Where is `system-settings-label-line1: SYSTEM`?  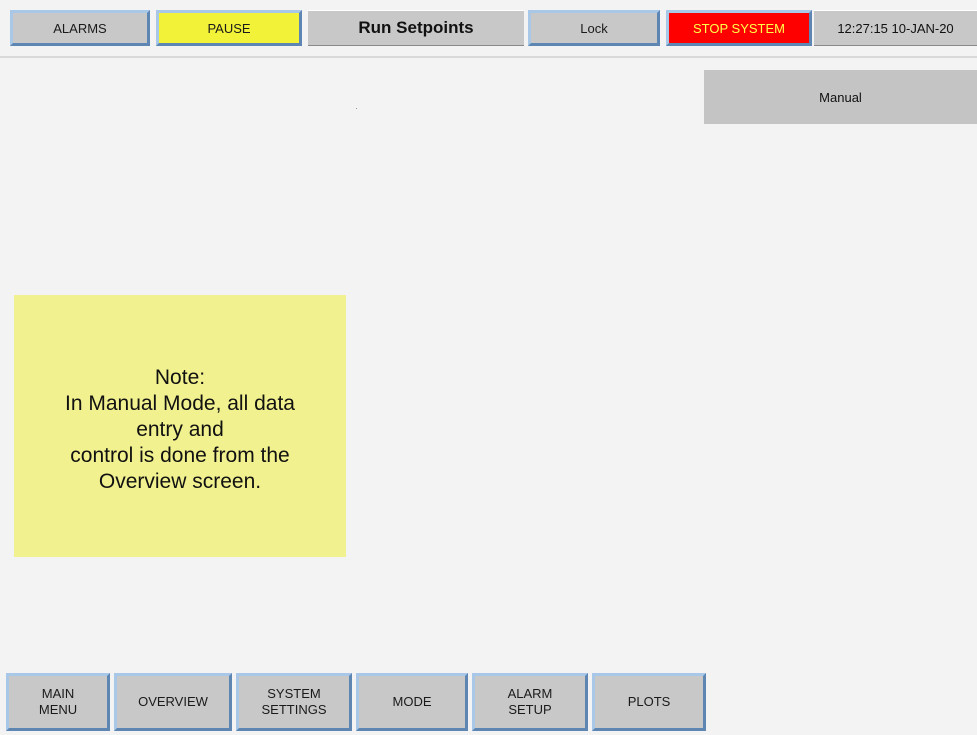
system-settings-label-line1: SYSTEM is located at coordinates (294, 693).